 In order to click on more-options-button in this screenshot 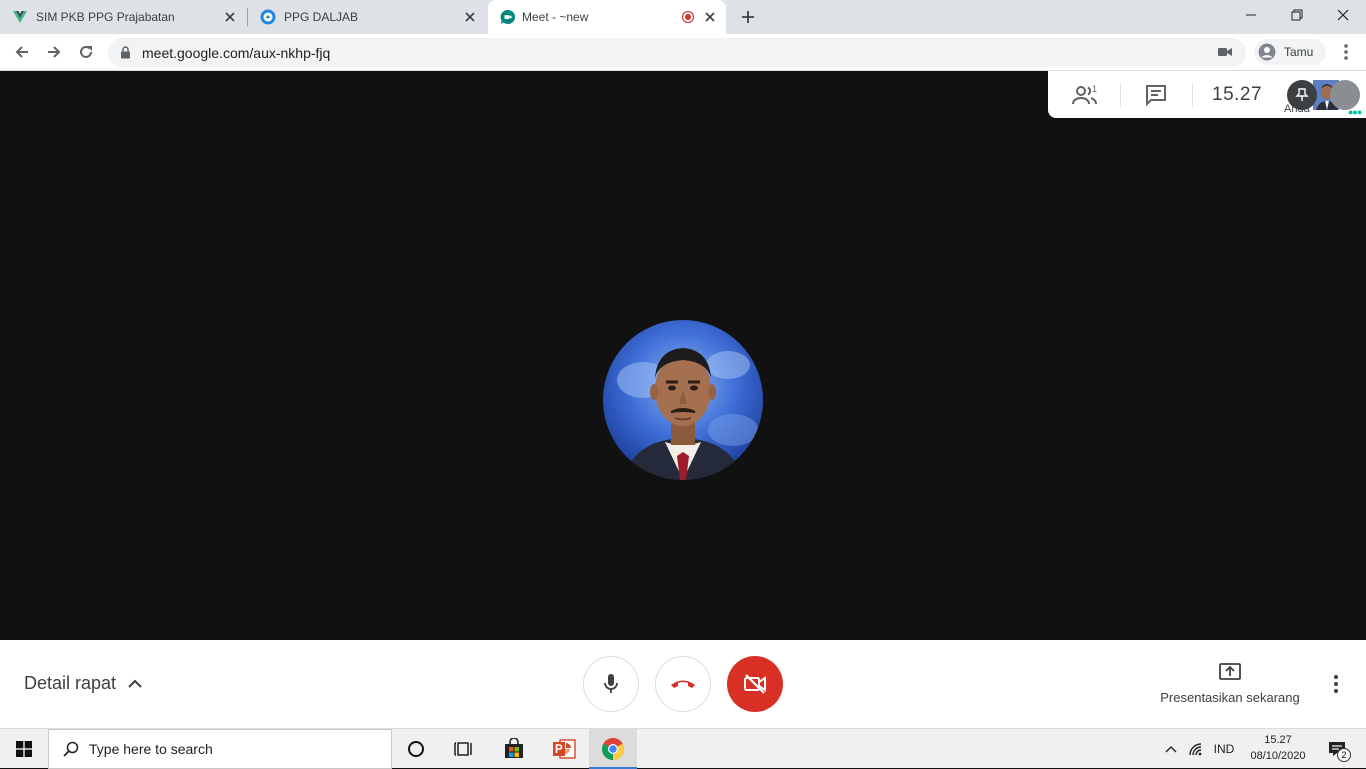, I will do `click(1336, 684)`.